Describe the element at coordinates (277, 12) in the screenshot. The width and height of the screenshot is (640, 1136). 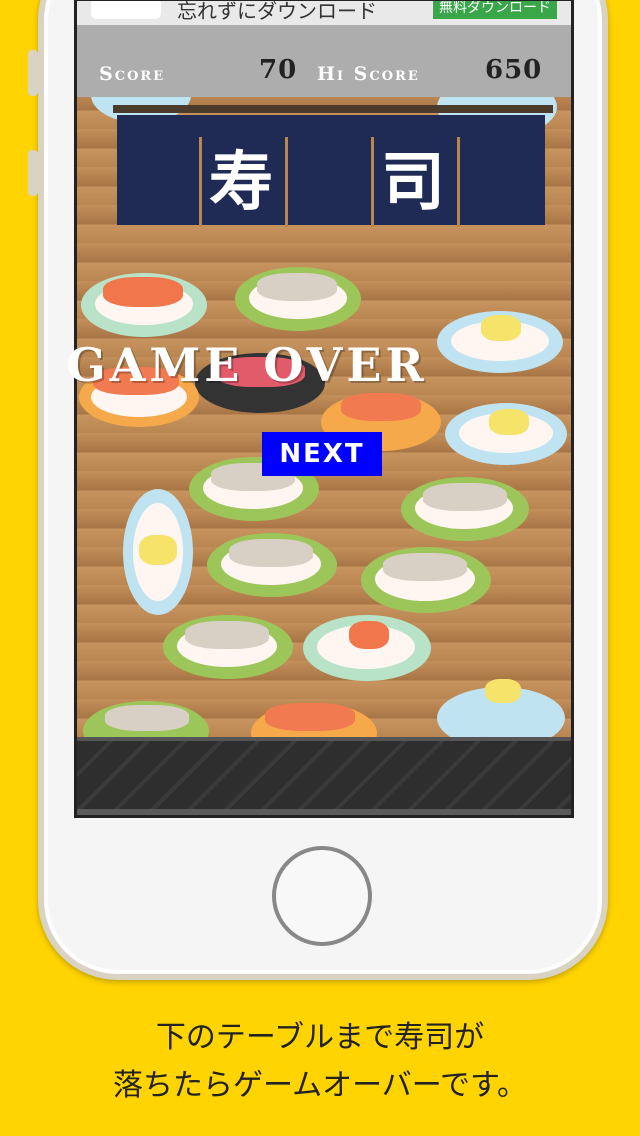
I see `ad-text: 忘れずにダウンロード` at that location.